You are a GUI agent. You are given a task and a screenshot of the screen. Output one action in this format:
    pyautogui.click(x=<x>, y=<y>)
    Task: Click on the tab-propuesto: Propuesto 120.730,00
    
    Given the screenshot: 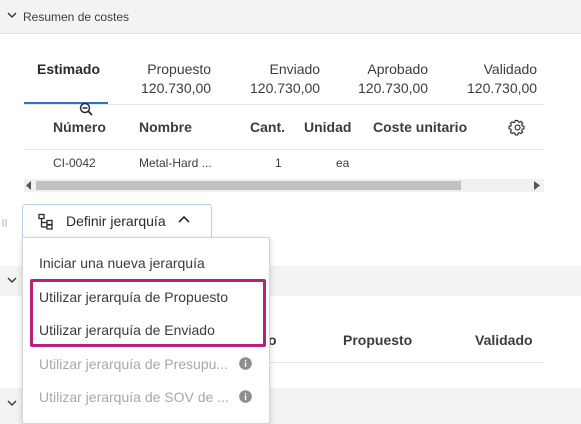 What is the action you would take?
    pyautogui.click(x=176, y=79)
    